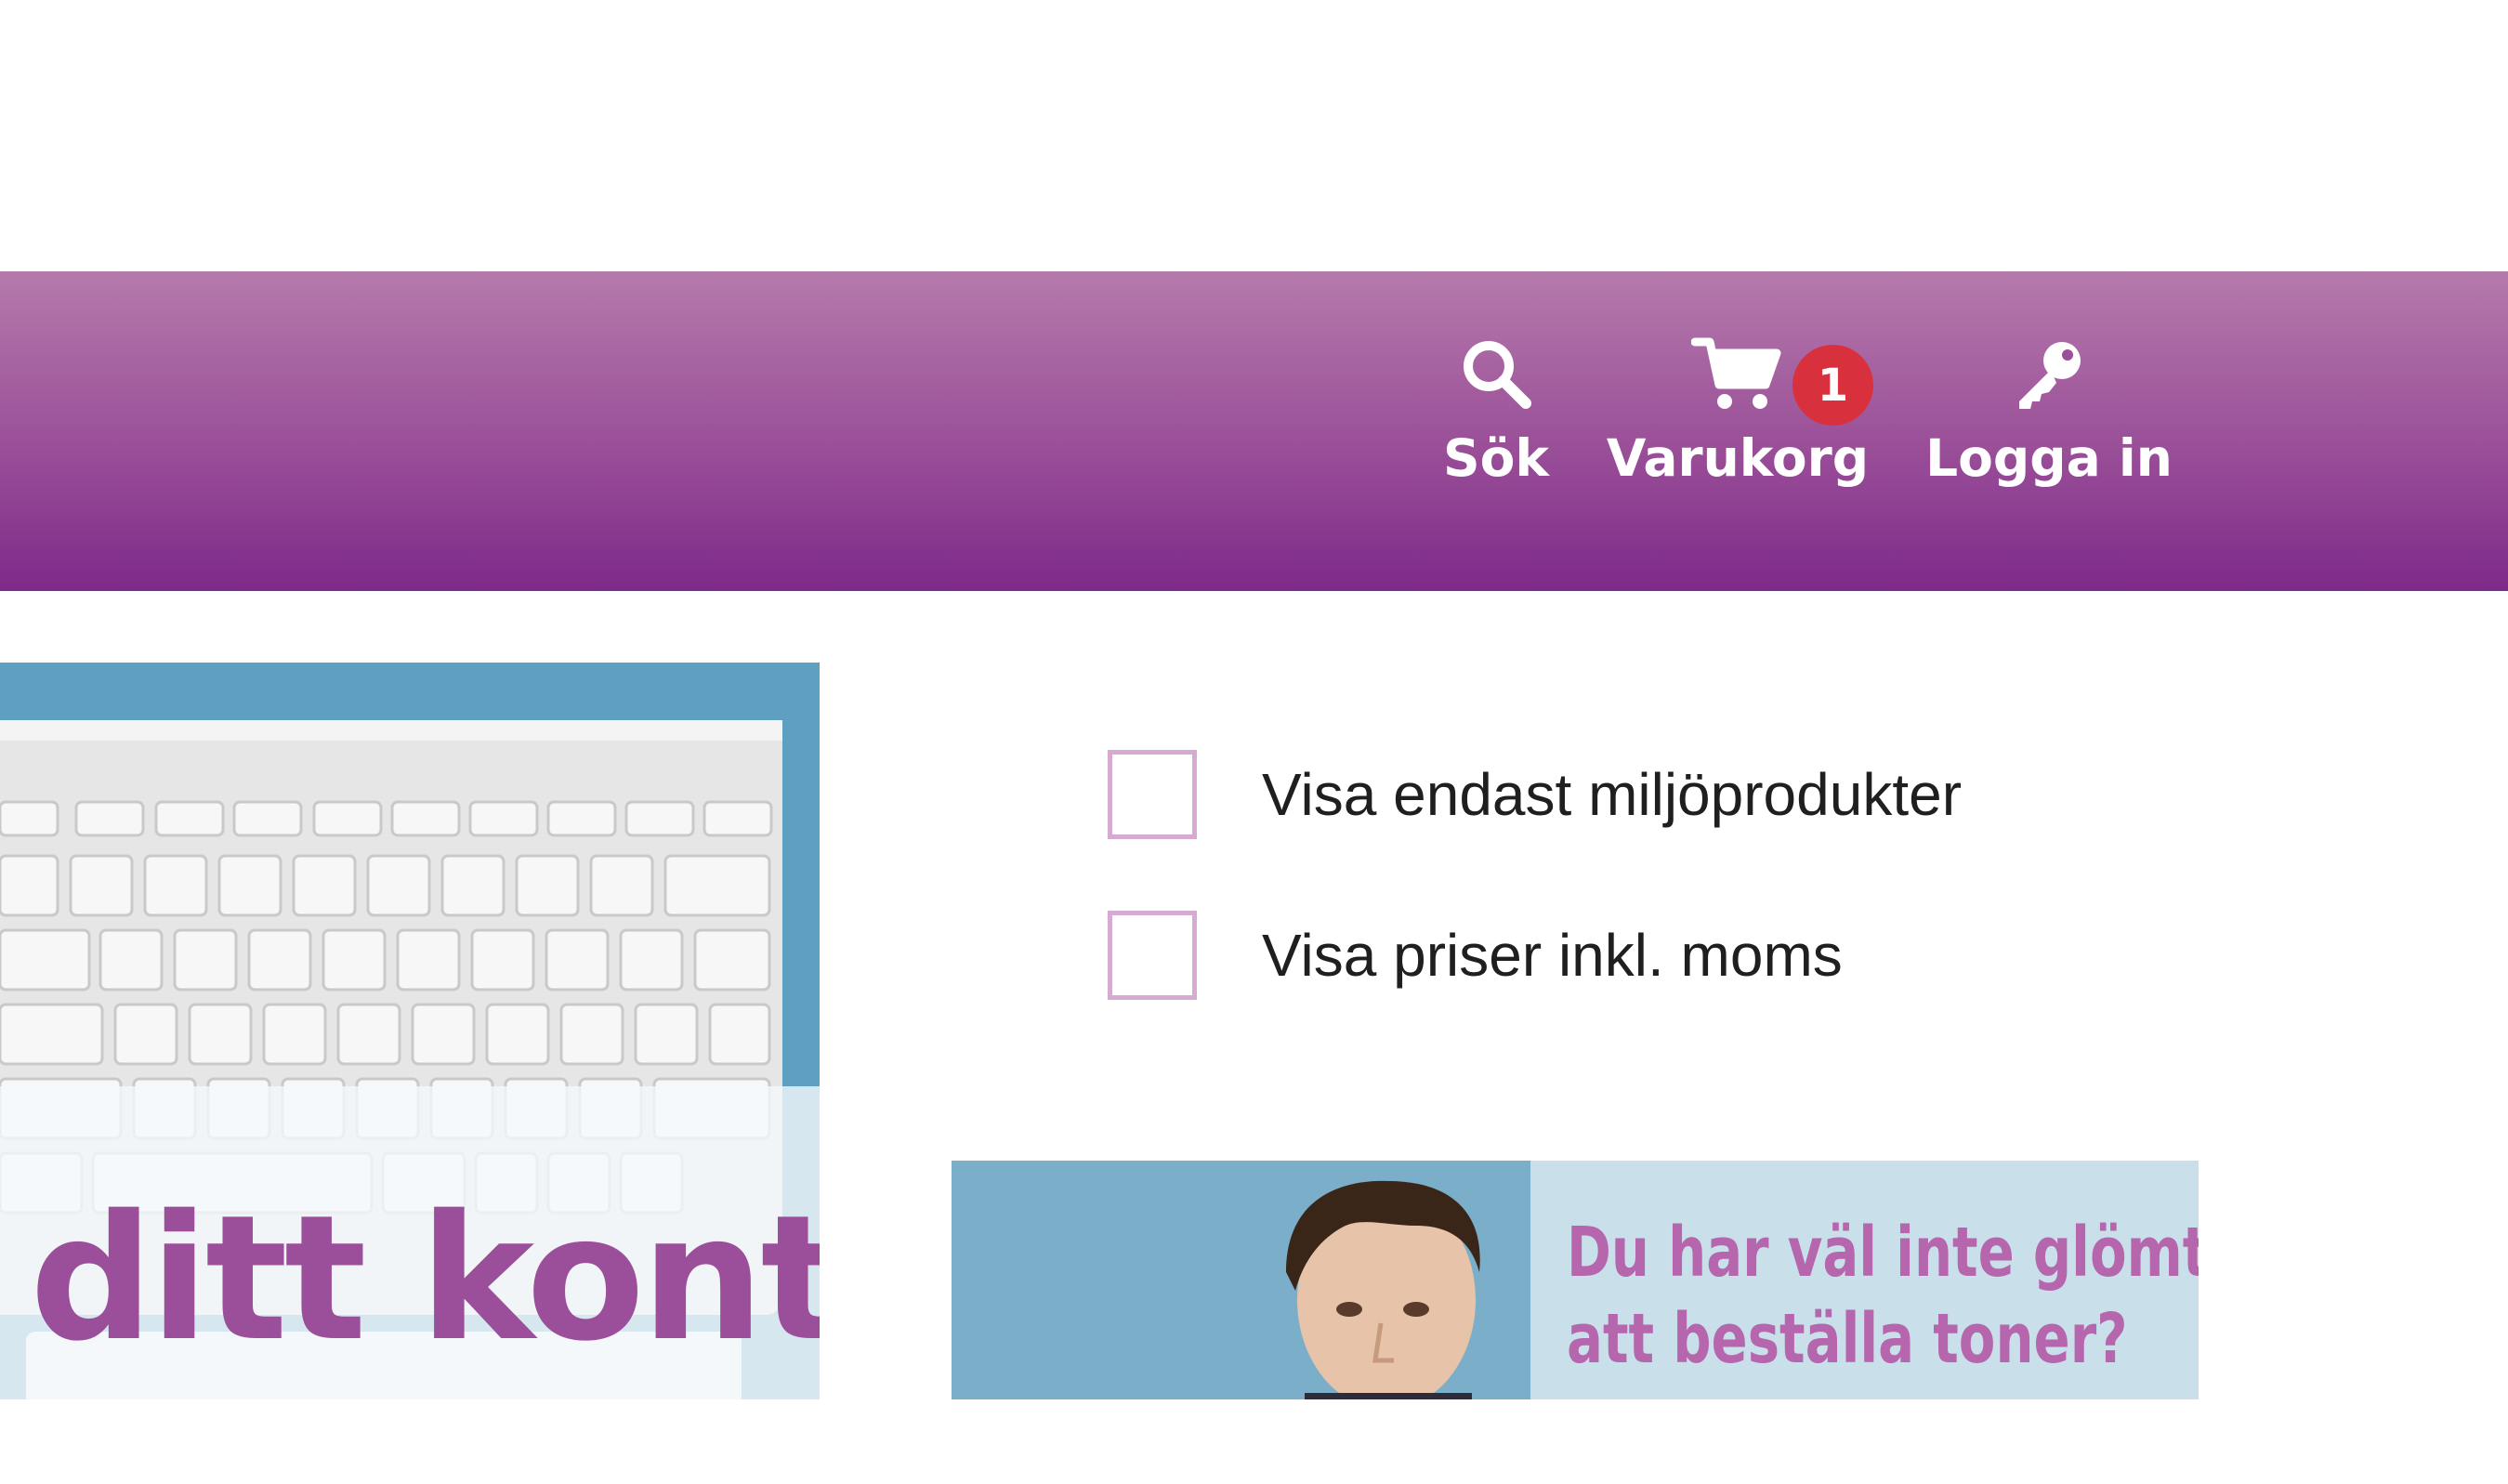 Image resolution: width=2508 pixels, height=1484 pixels. I want to click on cart-nav-button: Varukorg, so click(1738, 431).